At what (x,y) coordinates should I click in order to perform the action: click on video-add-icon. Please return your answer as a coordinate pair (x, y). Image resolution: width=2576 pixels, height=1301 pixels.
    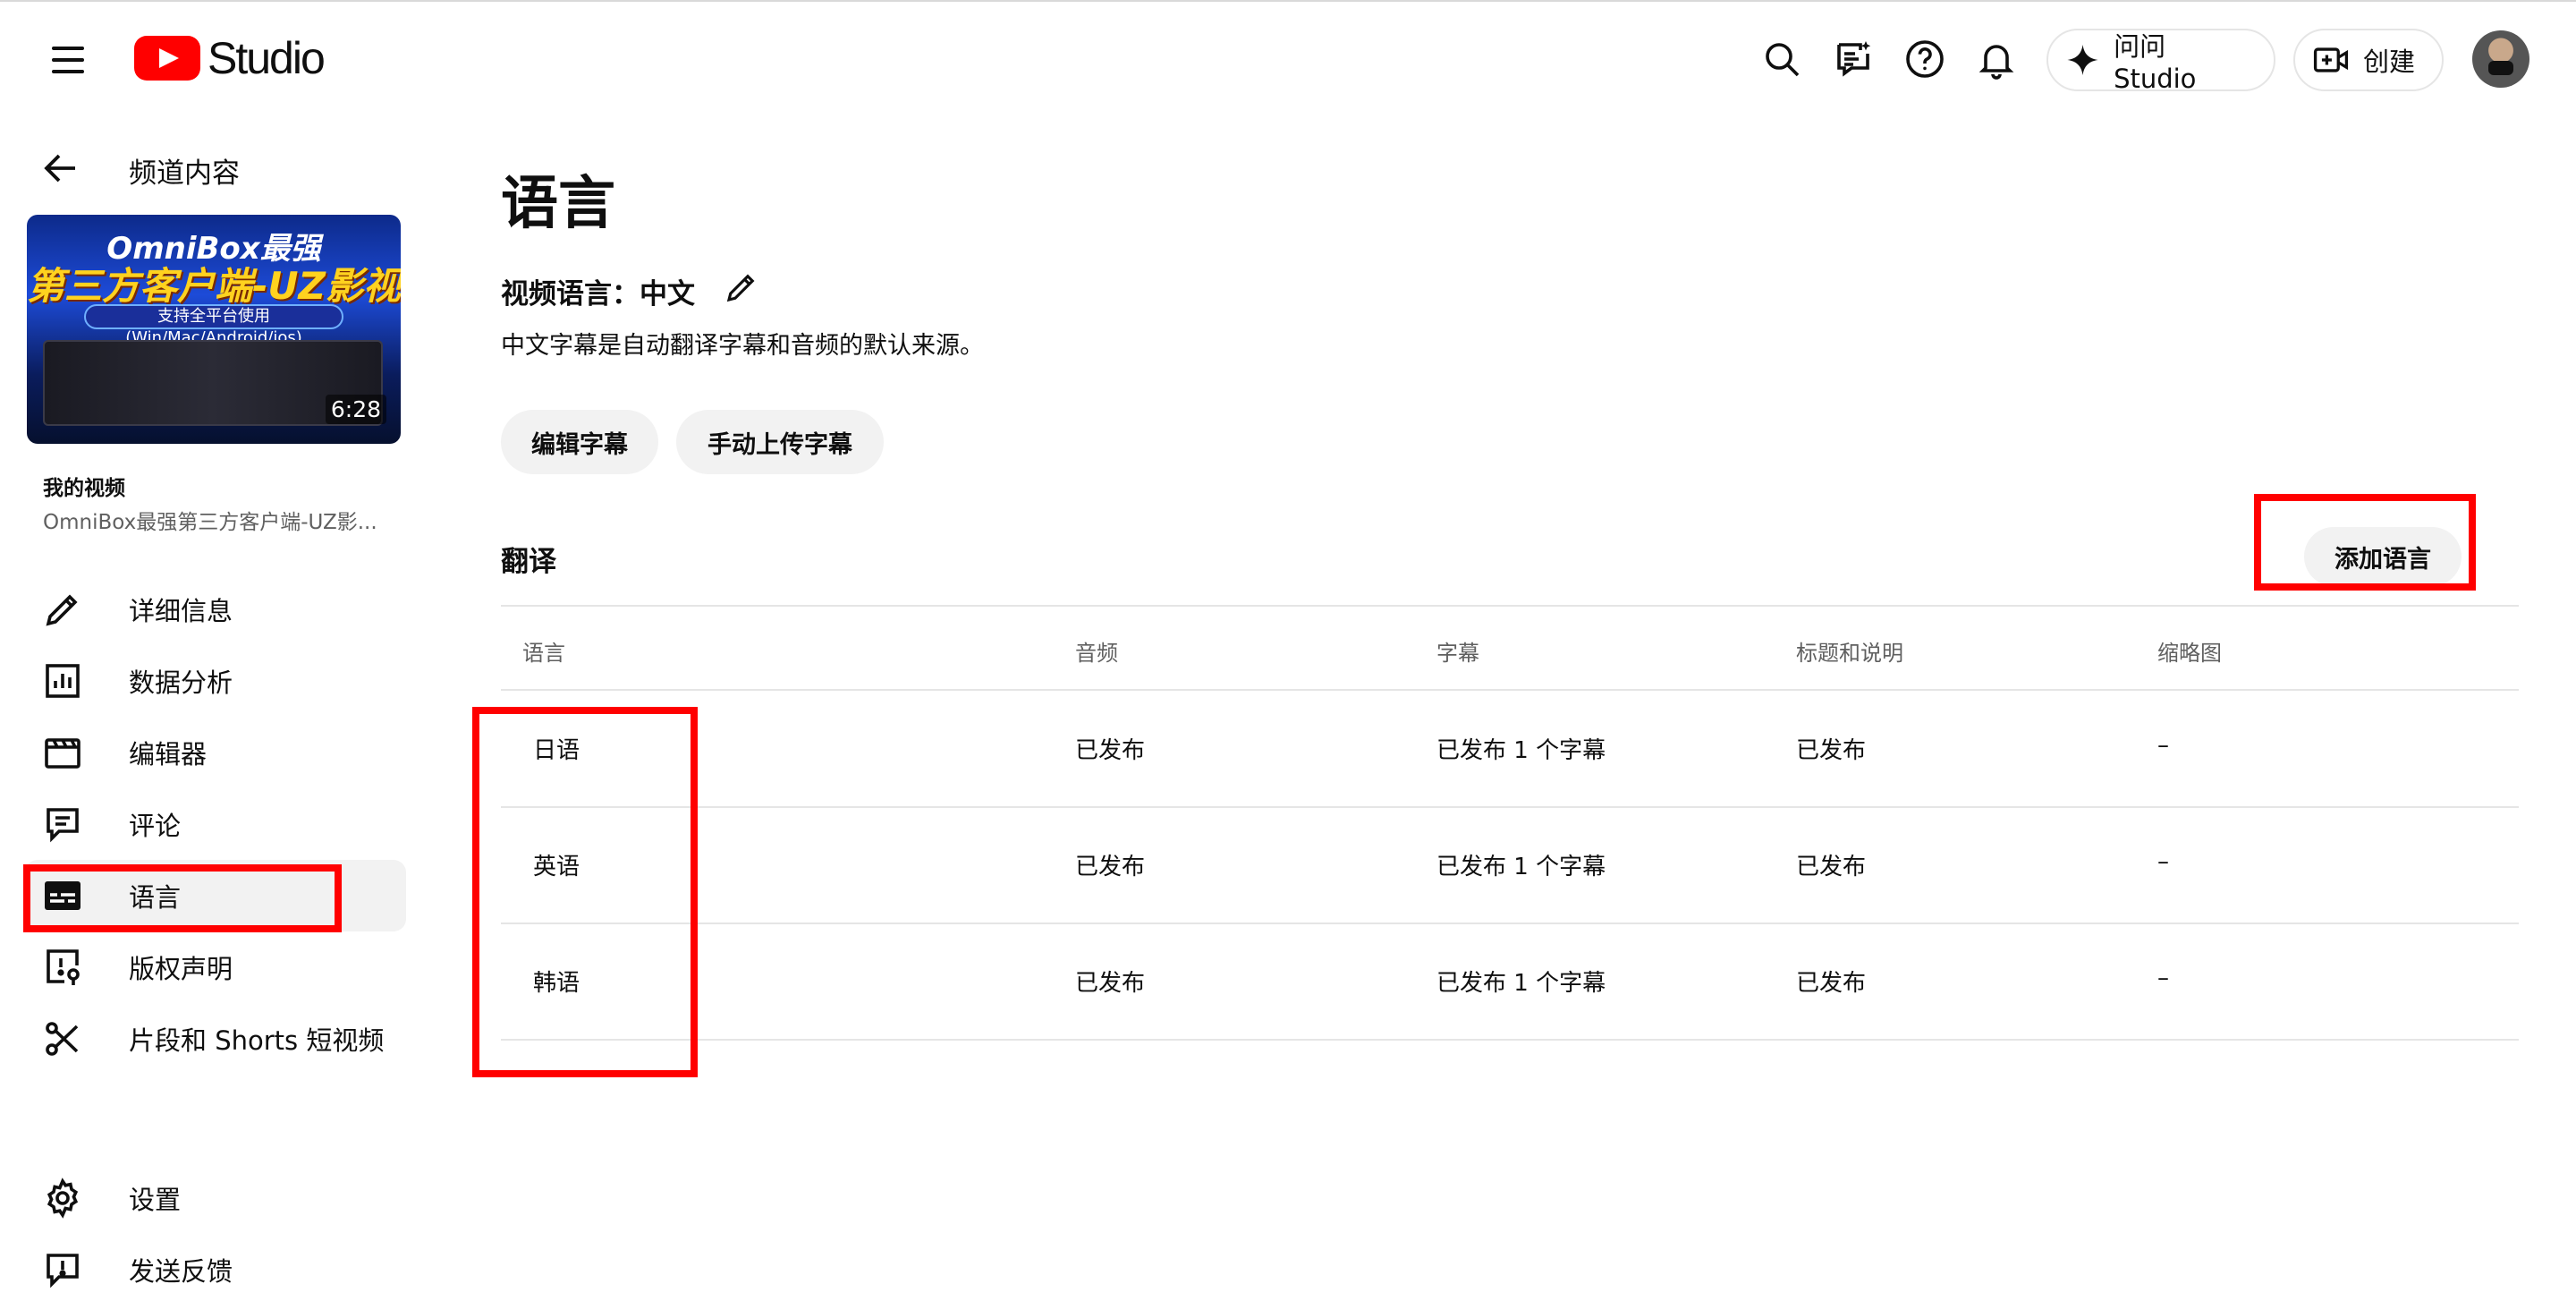
    Looking at the image, I should click on (2331, 59).